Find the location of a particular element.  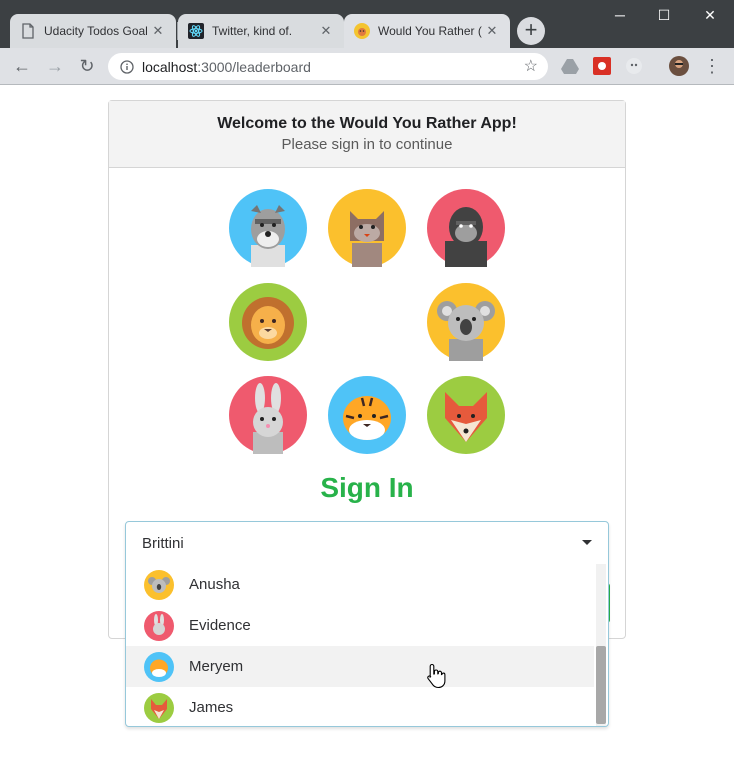

google-drive-icon is located at coordinates (570, 66).